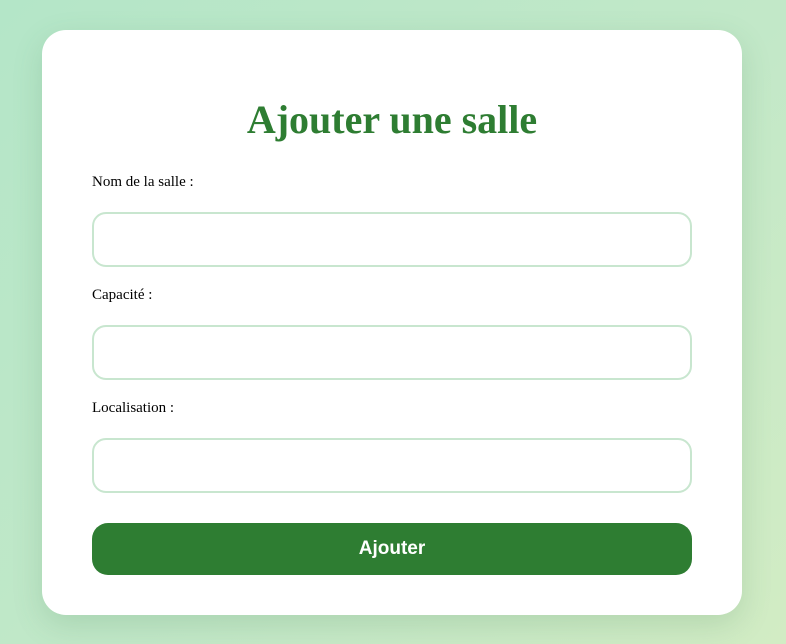 The width and height of the screenshot is (786, 644). What do you see at coordinates (392, 352) in the screenshot?
I see `capacity-input` at bounding box center [392, 352].